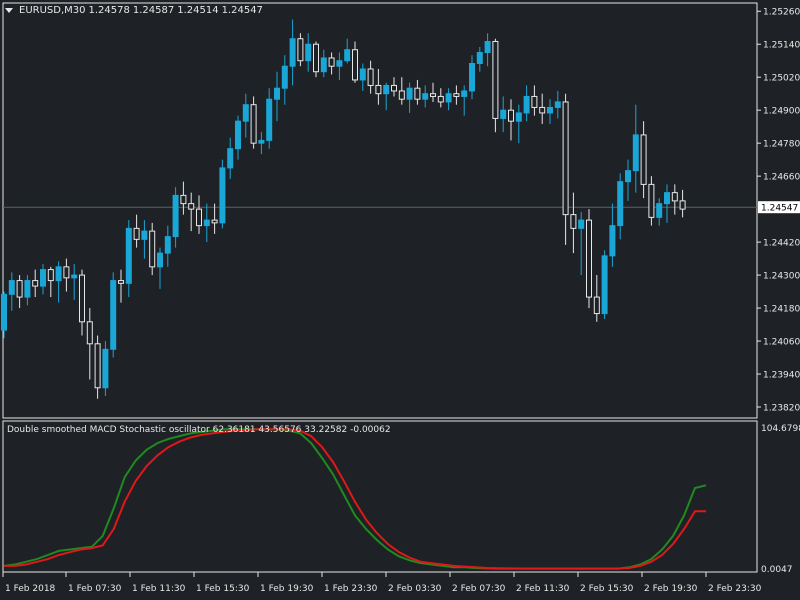 The width and height of the screenshot is (800, 600). I want to click on candle-body-bear, so click(573, 221).